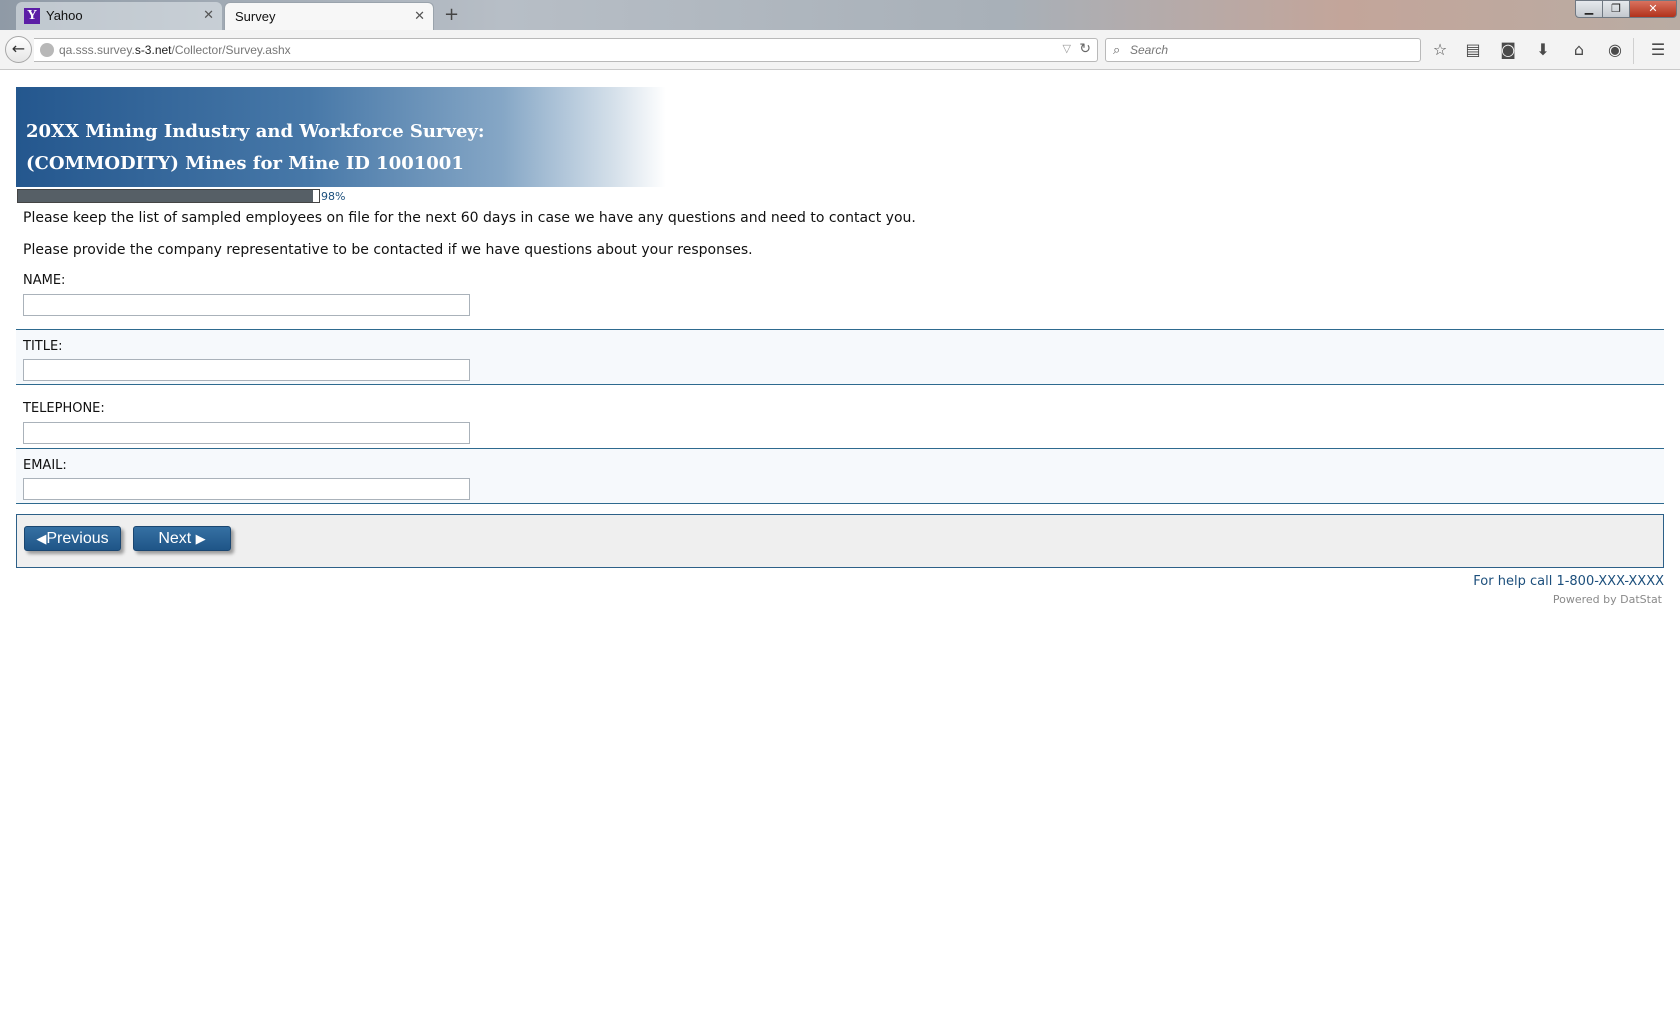  I want to click on reload-icon: ↻, so click(1085, 48).